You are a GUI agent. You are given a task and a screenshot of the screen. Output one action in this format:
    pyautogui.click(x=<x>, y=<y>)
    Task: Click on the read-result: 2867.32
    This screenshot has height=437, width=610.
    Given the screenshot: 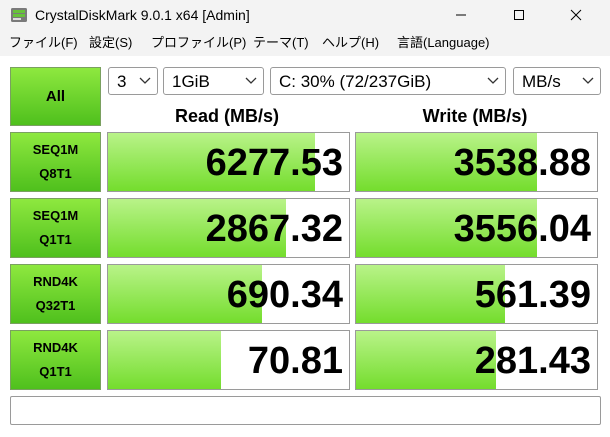 What is the action you would take?
    pyautogui.click(x=228, y=228)
    